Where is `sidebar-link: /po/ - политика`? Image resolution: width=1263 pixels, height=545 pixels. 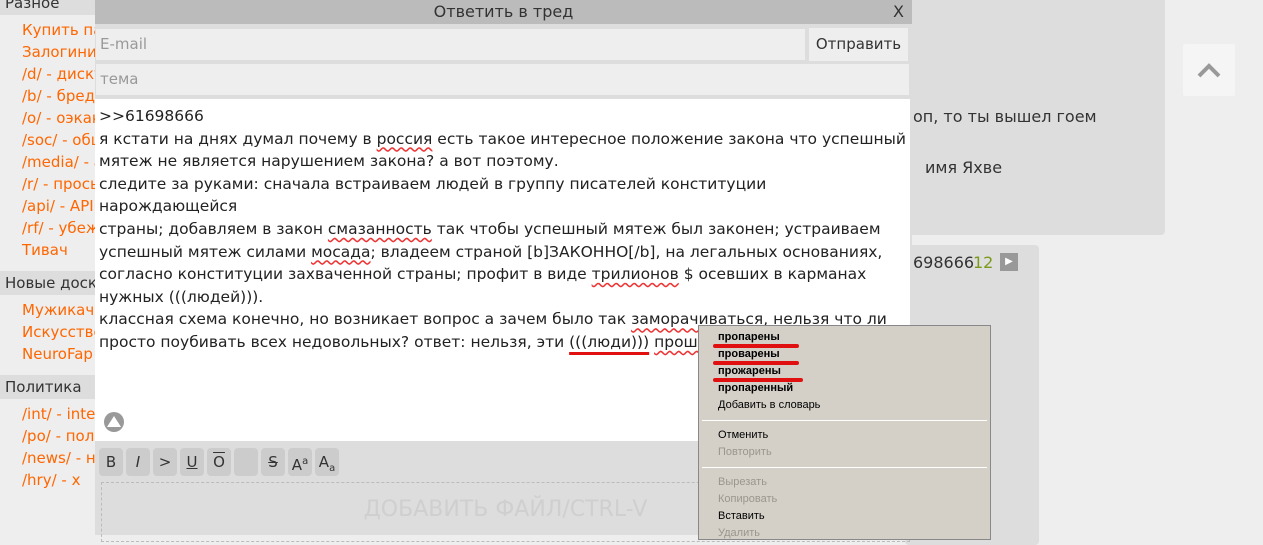
sidebar-link: /po/ - политика is located at coordinates (58, 436).